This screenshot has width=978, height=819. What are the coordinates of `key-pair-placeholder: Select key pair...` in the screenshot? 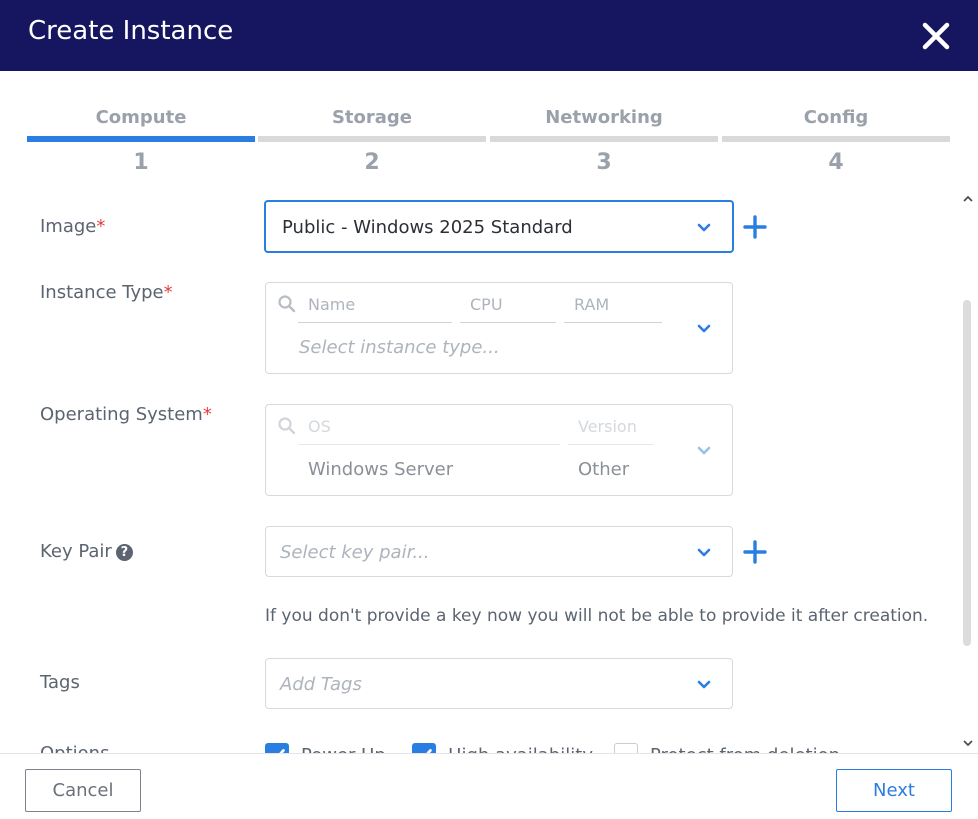 It's located at (355, 552).